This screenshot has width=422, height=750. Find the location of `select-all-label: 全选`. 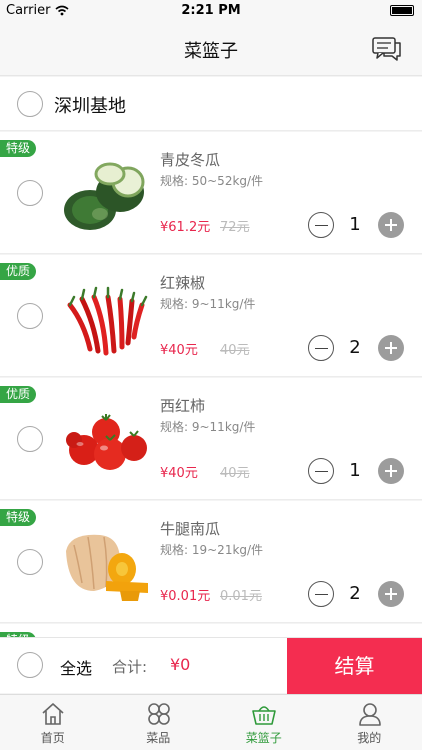

select-all-label: 全选 is located at coordinates (76, 667).